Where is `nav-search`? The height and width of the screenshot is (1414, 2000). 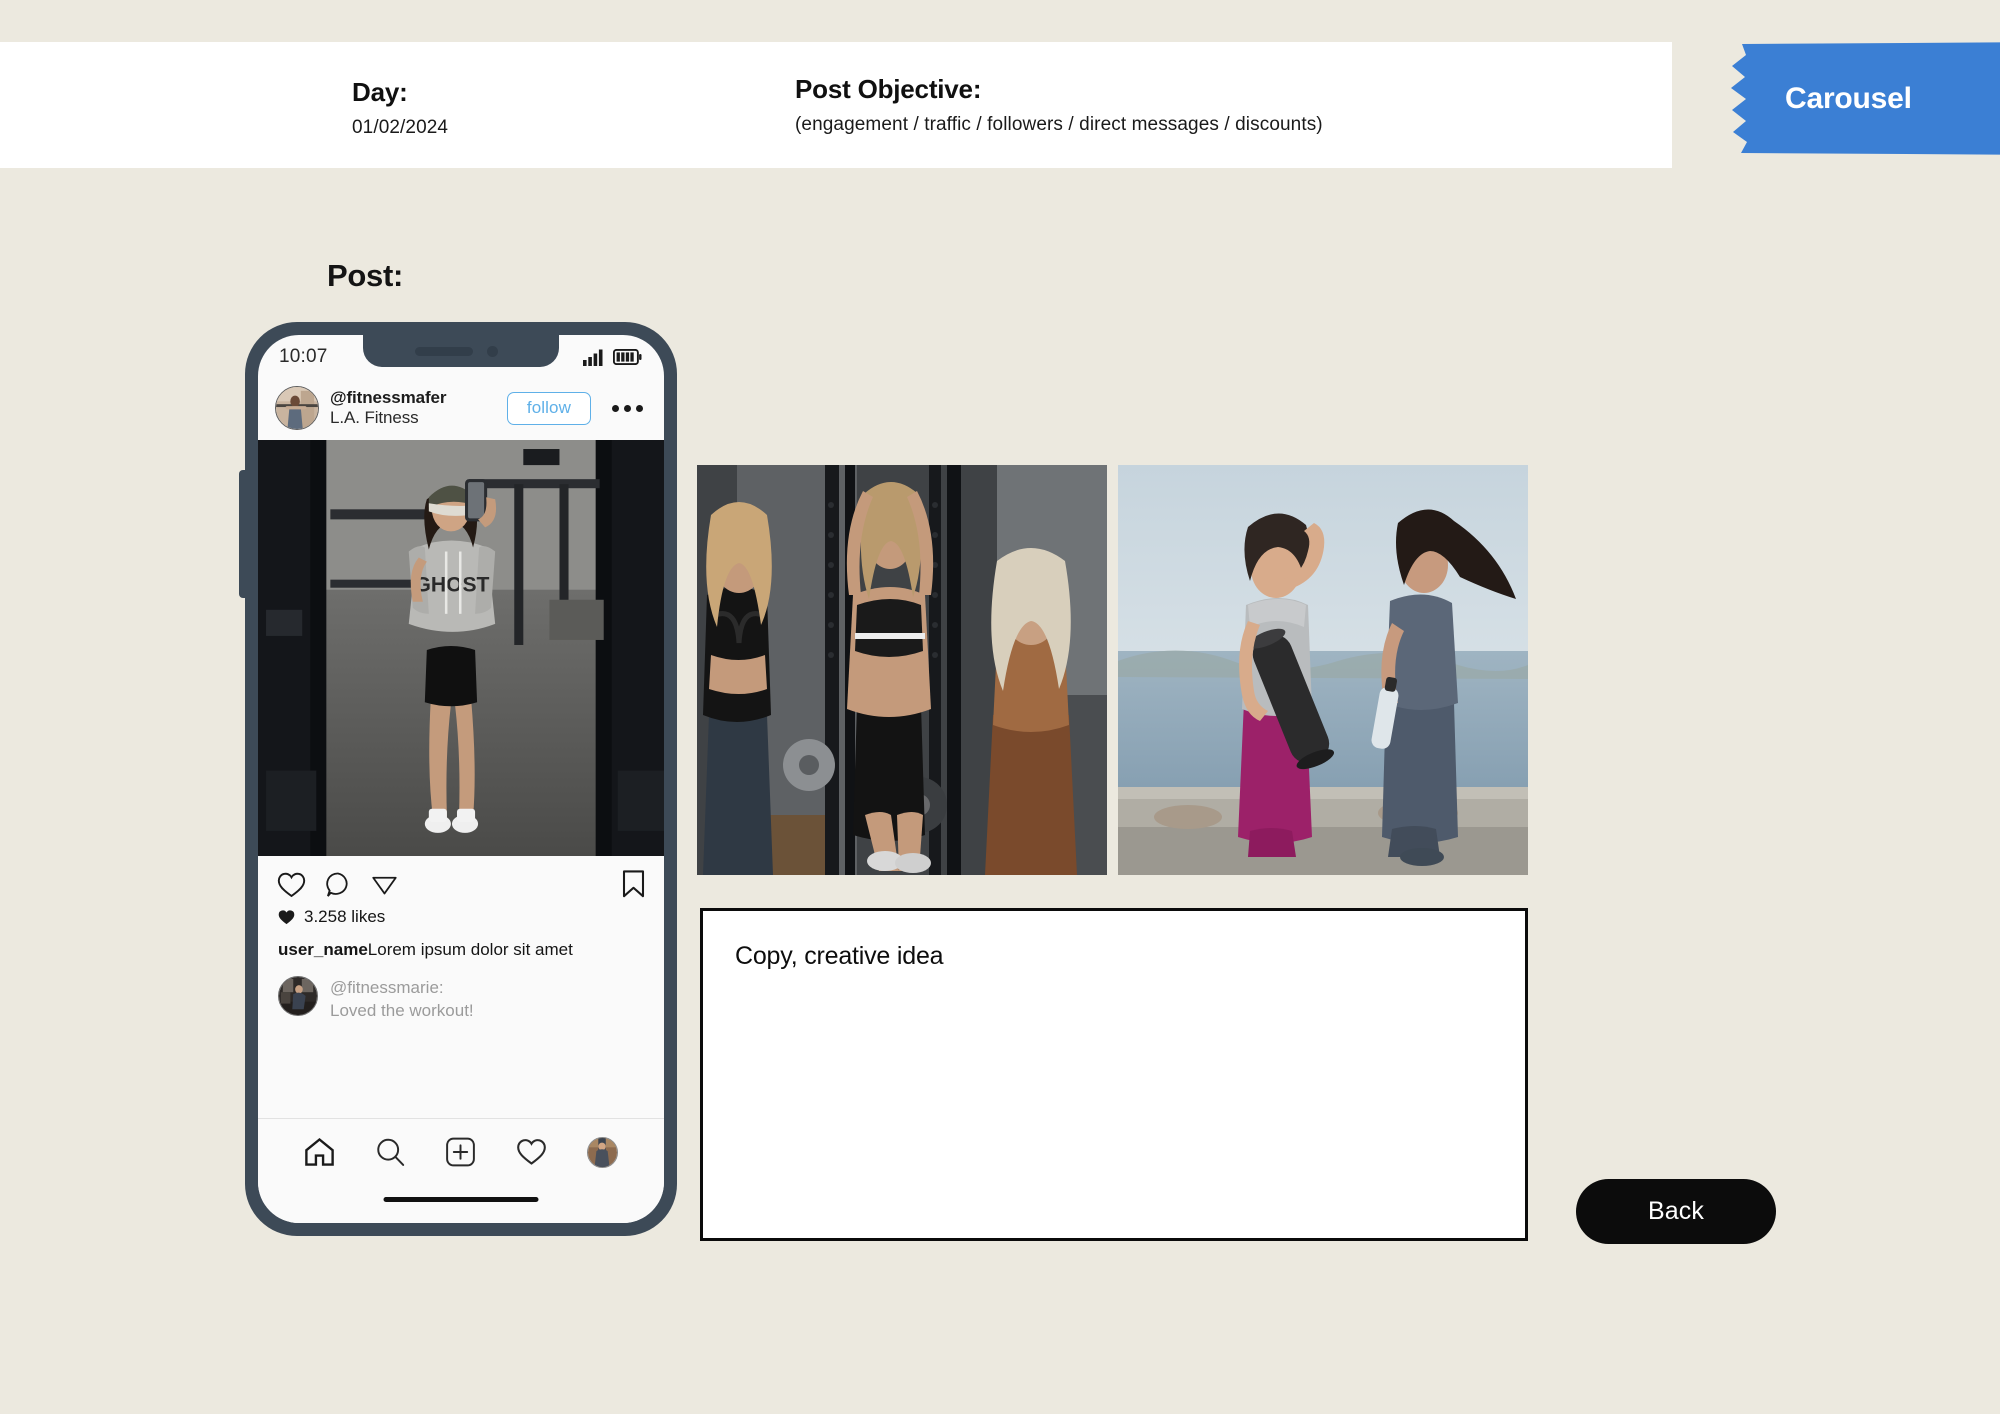
nav-search is located at coordinates (390, 1152).